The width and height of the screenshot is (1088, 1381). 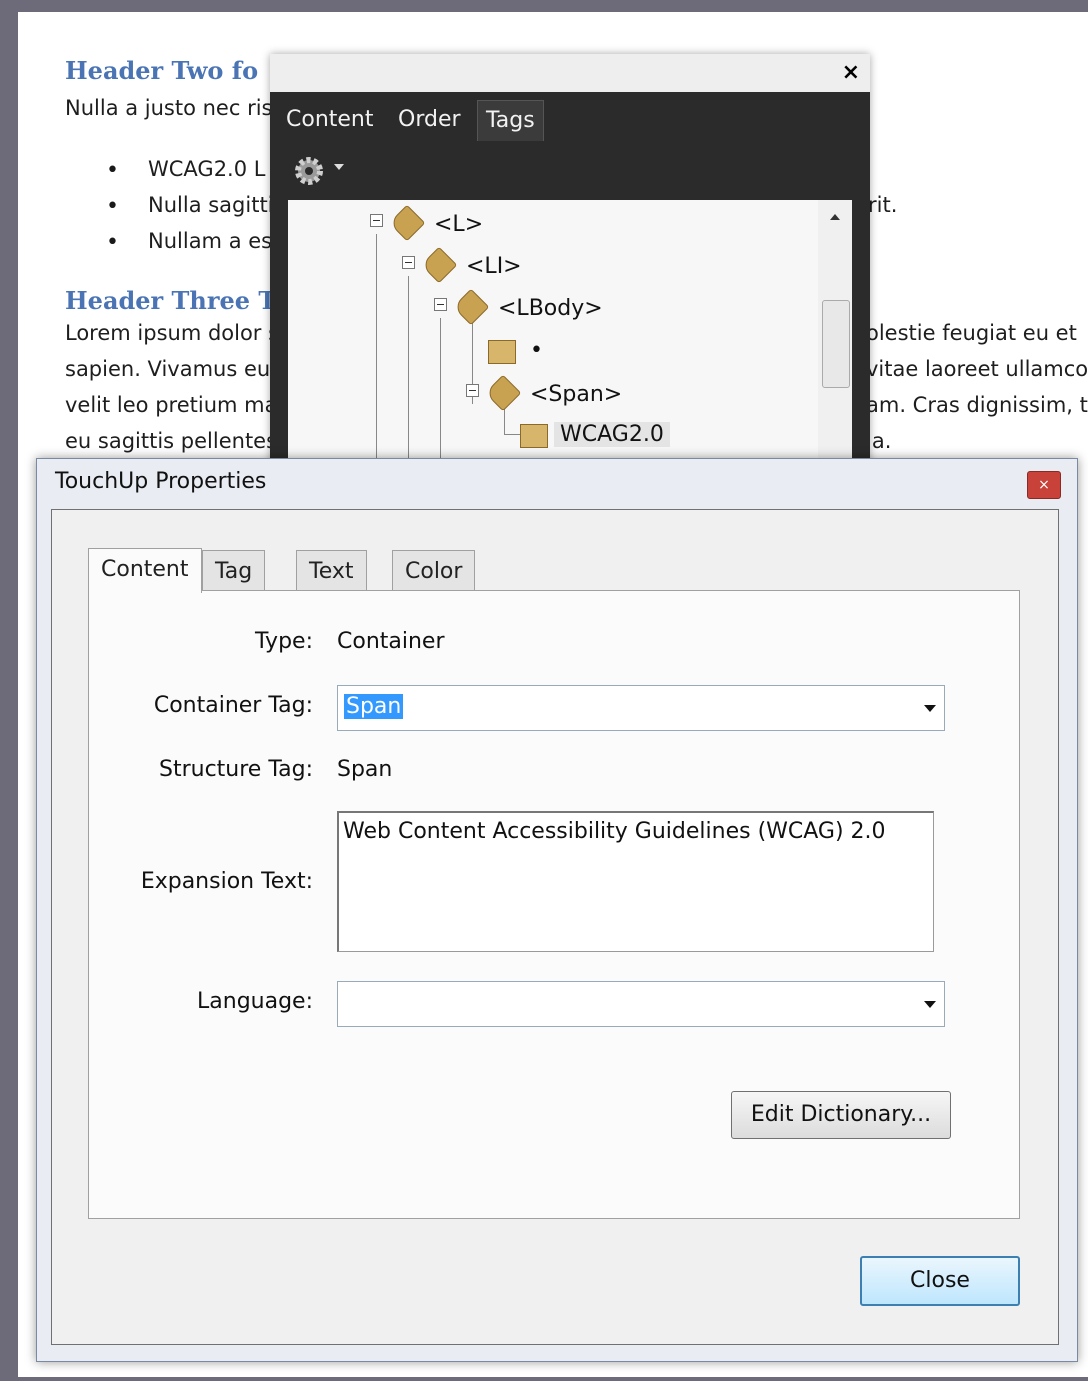 What do you see at coordinates (211, 205) in the screenshot?
I see `bullet-item: Nulla sagitti` at bounding box center [211, 205].